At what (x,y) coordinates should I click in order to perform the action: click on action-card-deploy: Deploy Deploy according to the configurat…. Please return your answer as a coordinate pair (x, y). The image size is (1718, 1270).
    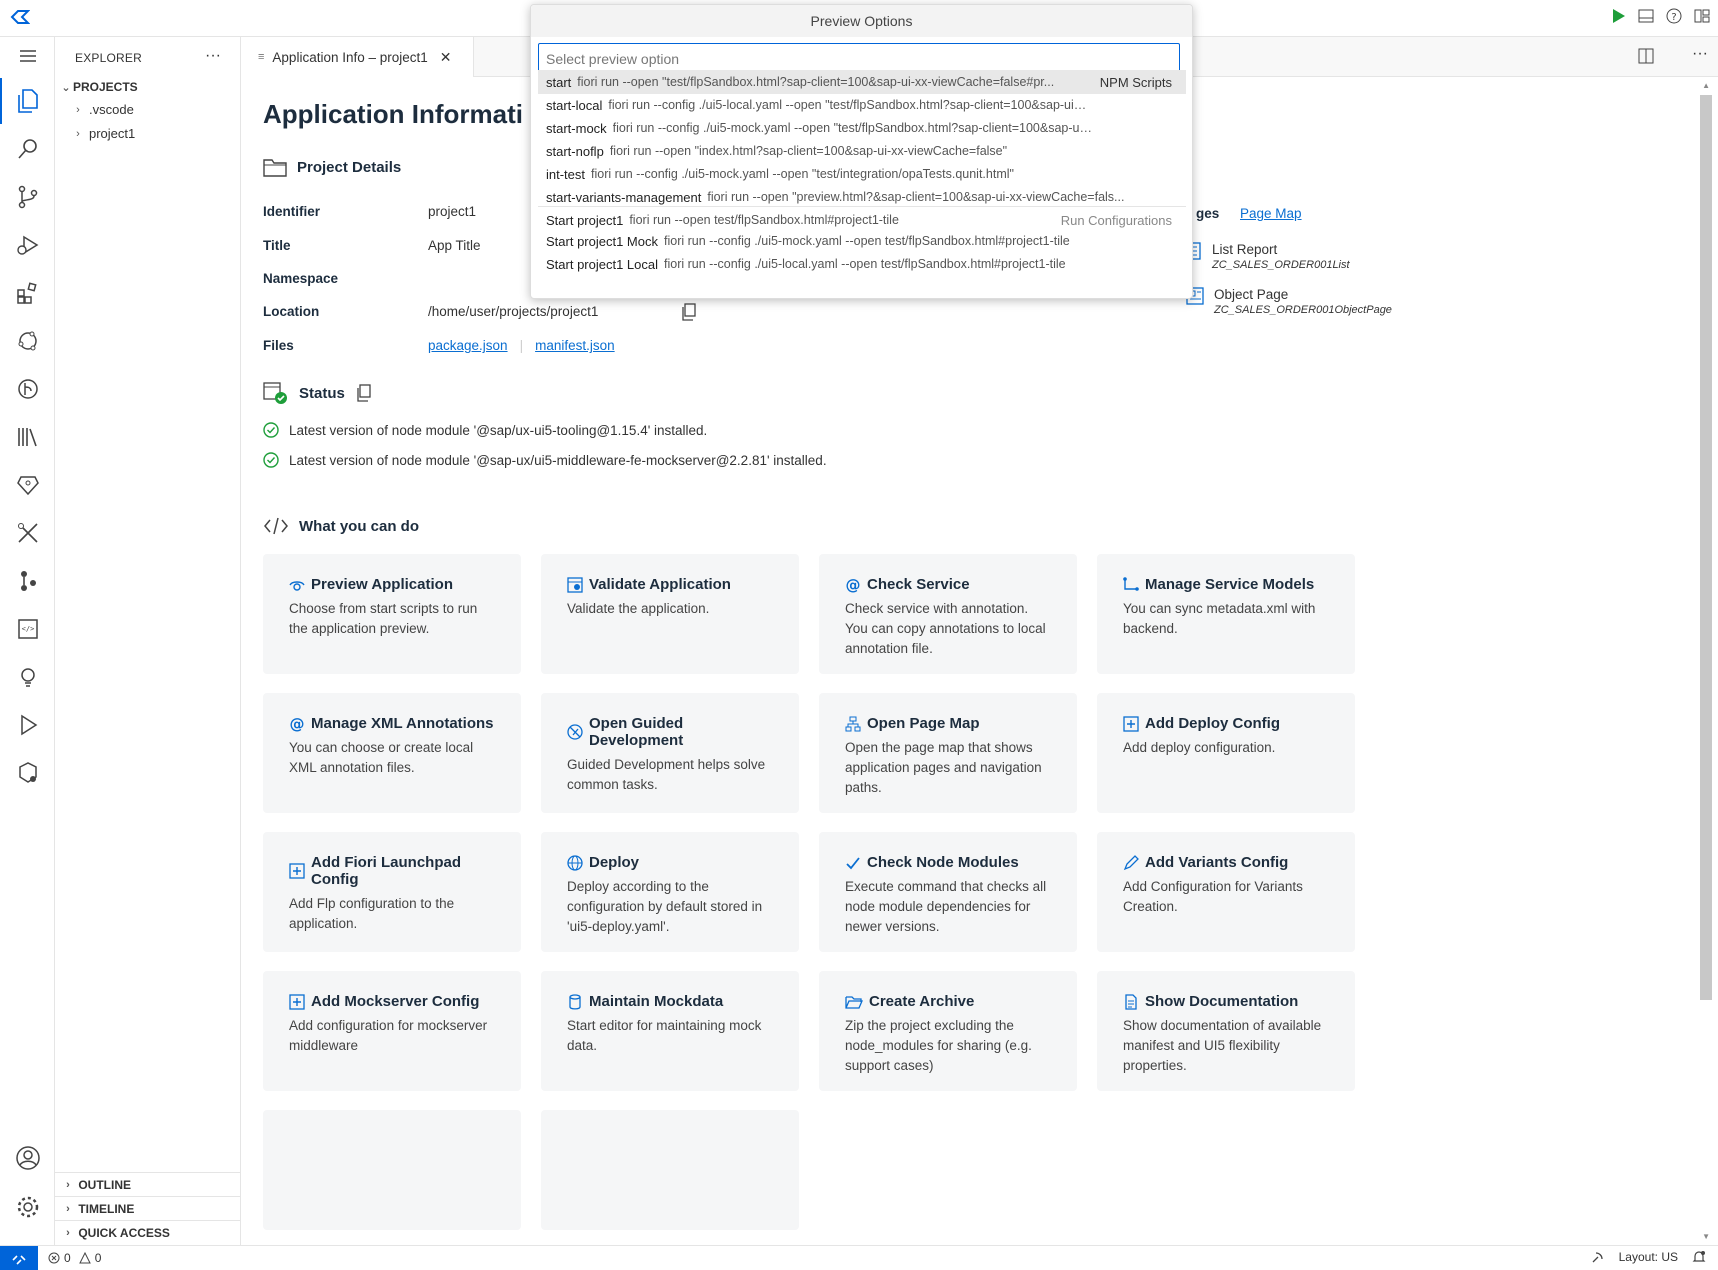
    Looking at the image, I should click on (670, 892).